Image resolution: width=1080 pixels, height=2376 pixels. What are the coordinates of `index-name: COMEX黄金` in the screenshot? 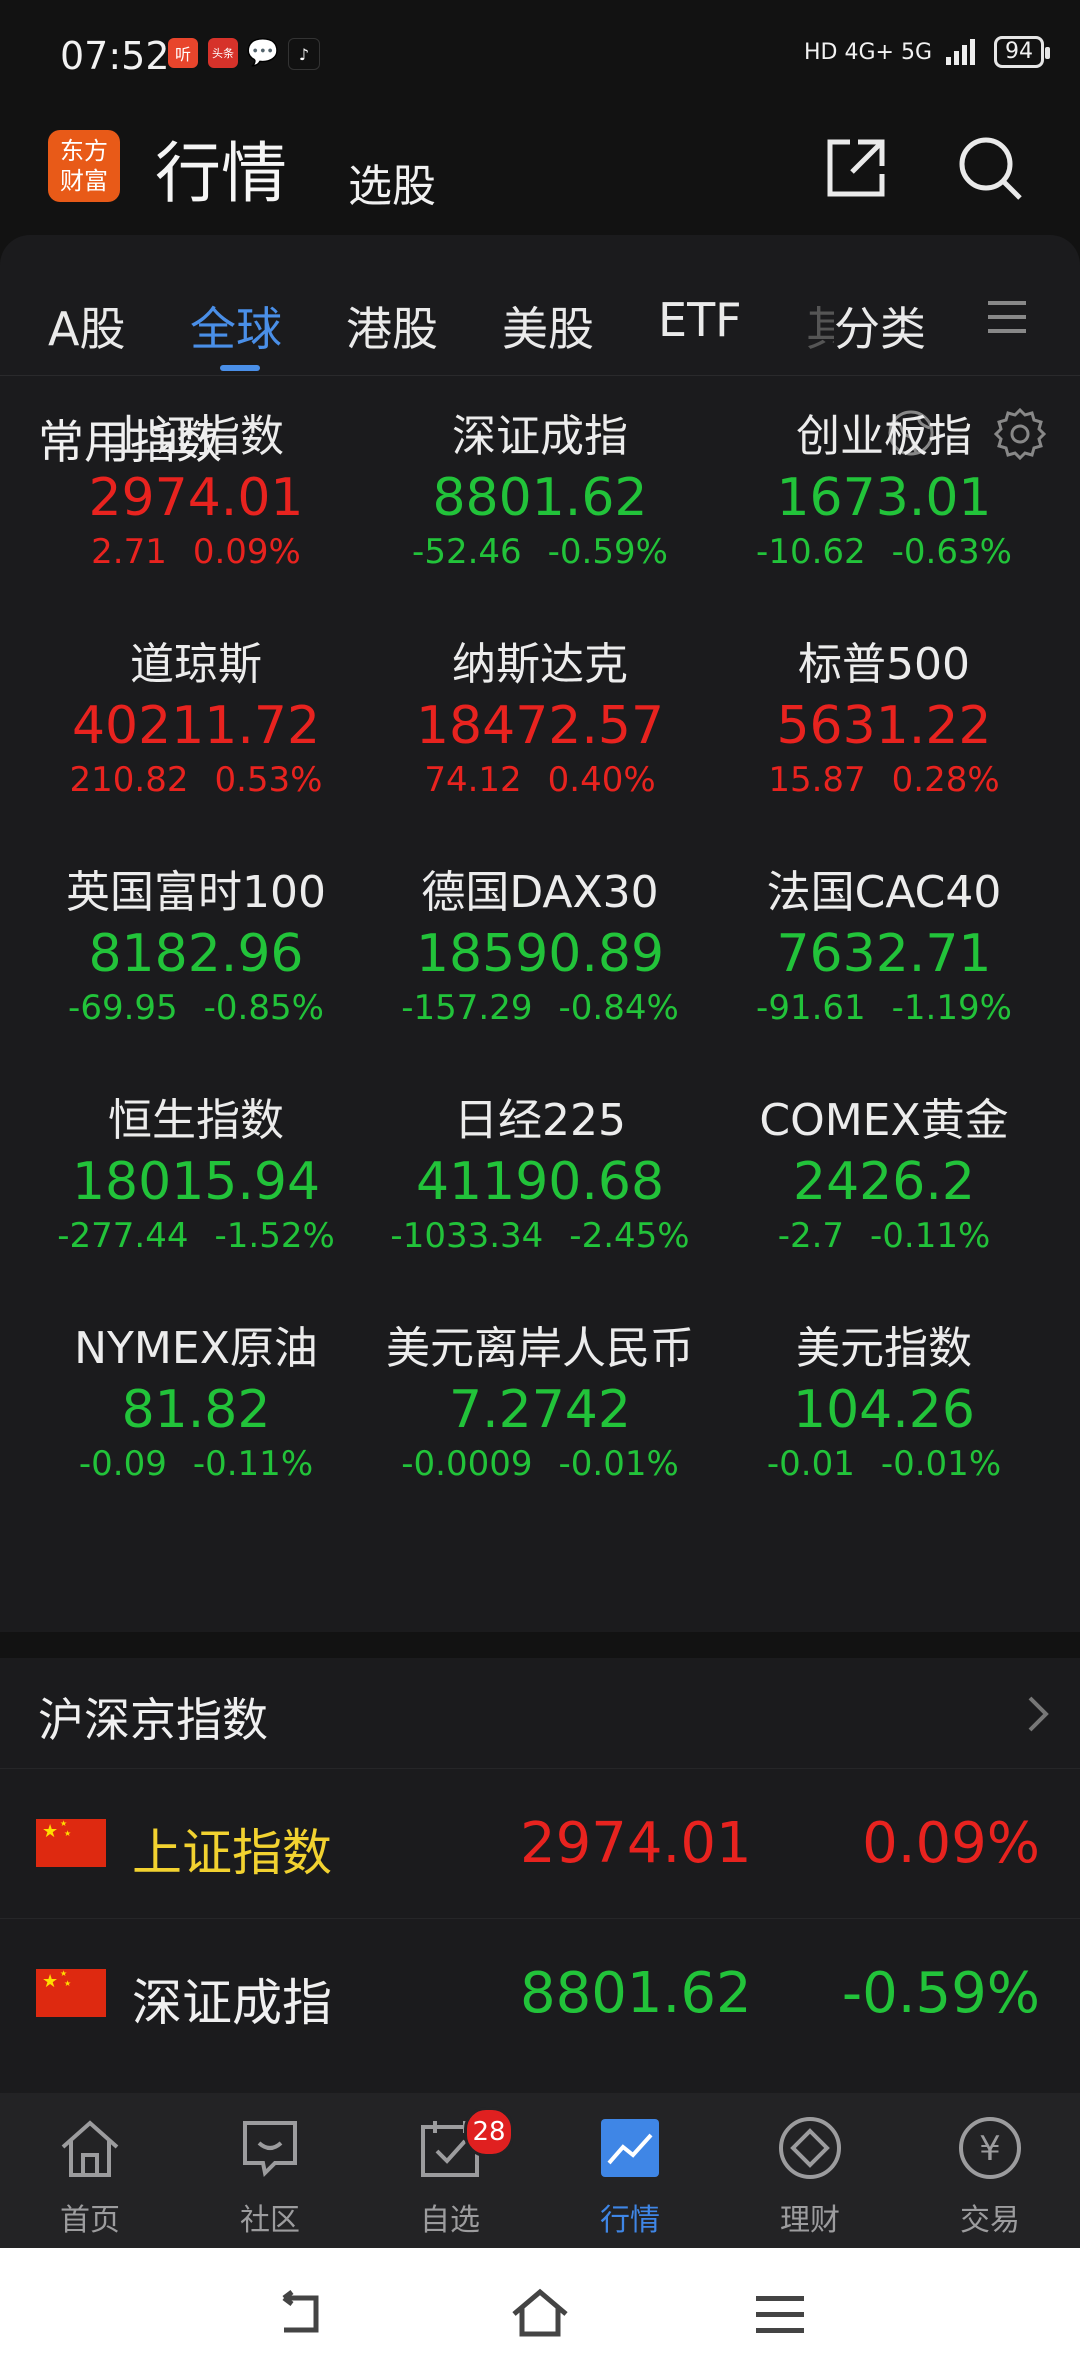 It's located at (884, 1120).